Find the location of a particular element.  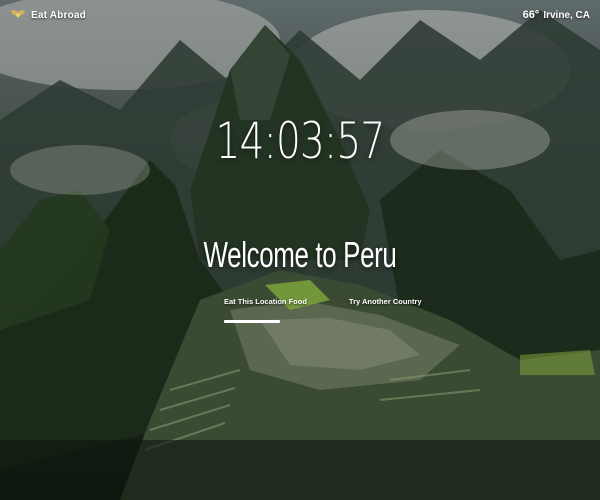

welcome-heading: Welcome to Peru is located at coordinates (300, 254).